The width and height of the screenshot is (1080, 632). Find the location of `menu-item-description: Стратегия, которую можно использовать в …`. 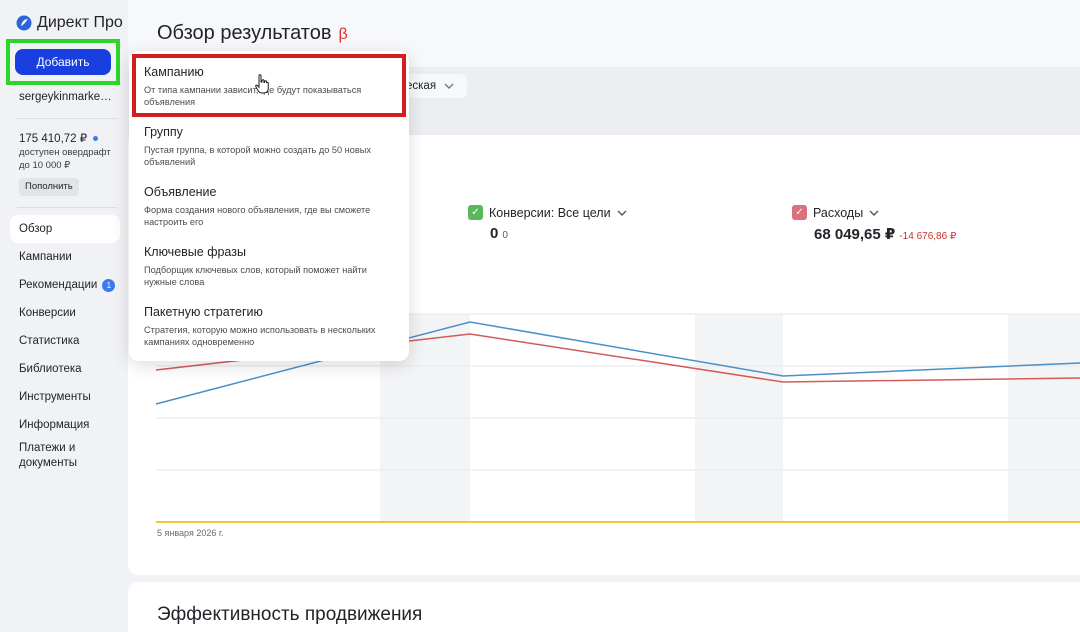

menu-item-description: Стратегия, которую можно использовать в … is located at coordinates (260, 336).